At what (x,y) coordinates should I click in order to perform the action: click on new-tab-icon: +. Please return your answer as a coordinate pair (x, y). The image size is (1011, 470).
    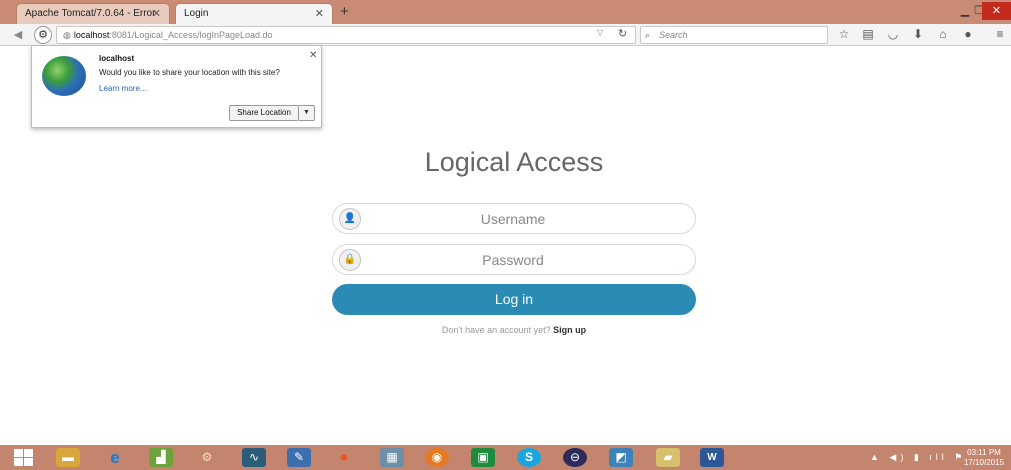
    Looking at the image, I should click on (344, 11).